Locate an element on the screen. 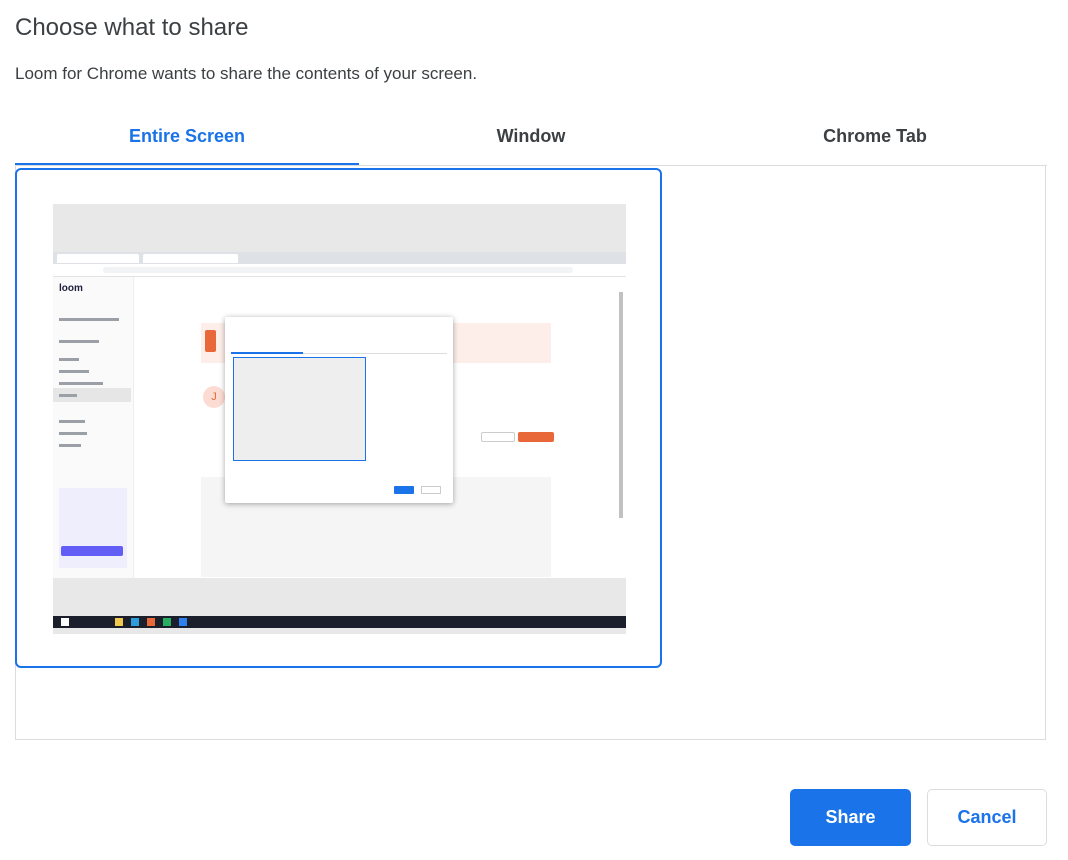 This screenshot has width=1068, height=860. thumbnail-app-logo: loom is located at coordinates (71, 288).